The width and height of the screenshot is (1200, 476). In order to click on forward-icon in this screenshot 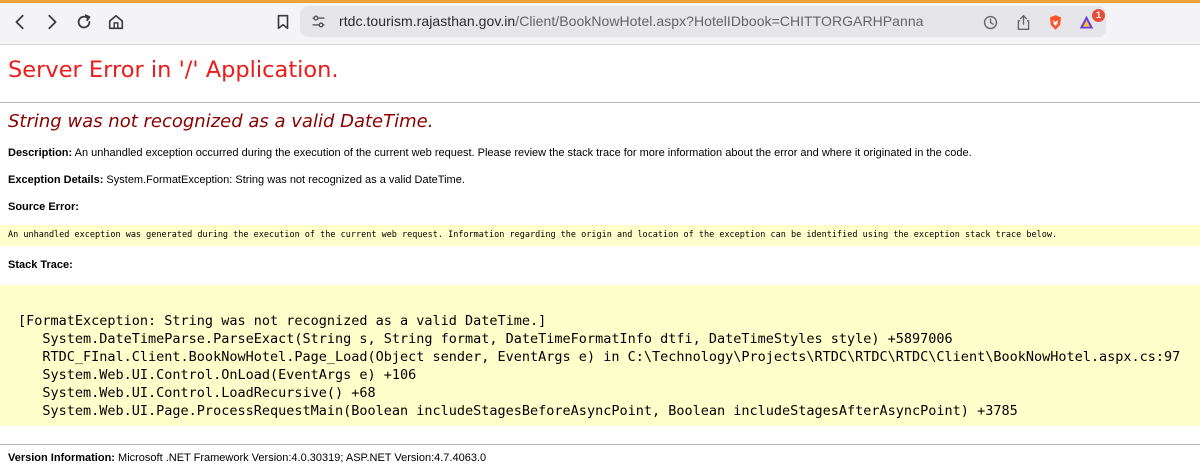, I will do `click(52, 22)`.